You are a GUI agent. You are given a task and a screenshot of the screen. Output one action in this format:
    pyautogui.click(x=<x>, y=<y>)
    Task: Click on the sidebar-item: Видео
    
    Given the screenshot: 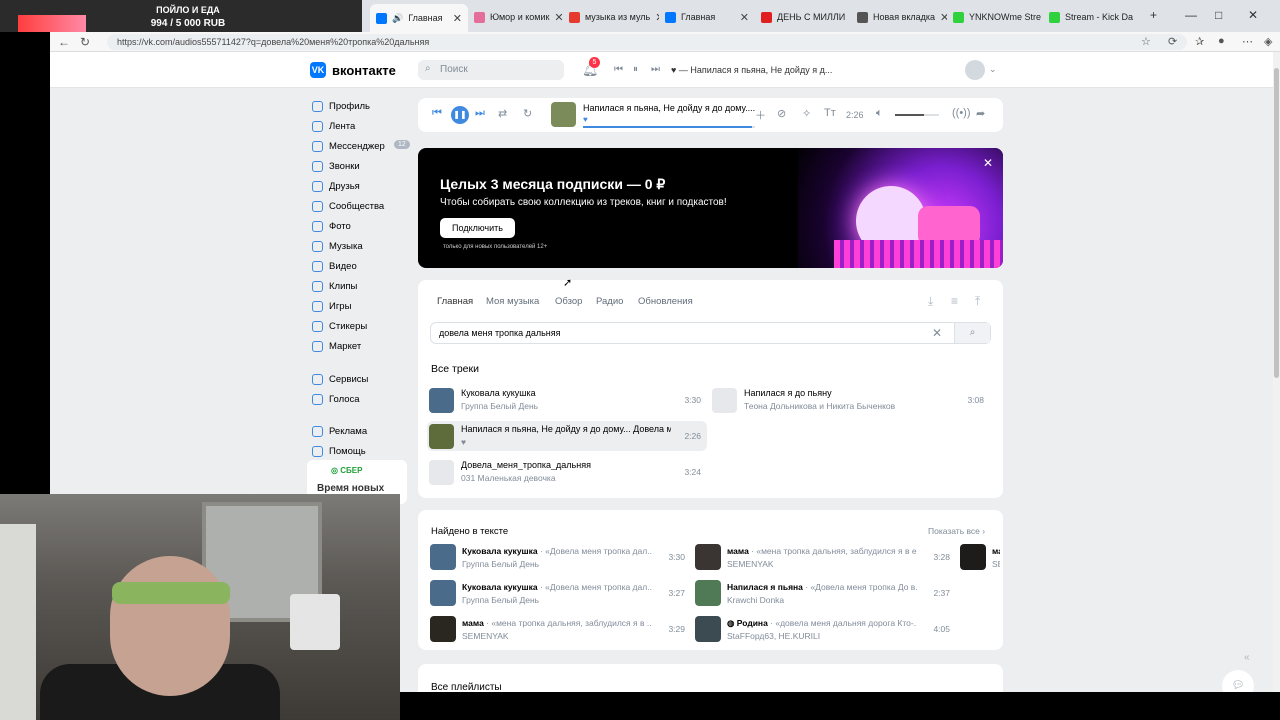 What is the action you would take?
    pyautogui.click(x=334, y=266)
    